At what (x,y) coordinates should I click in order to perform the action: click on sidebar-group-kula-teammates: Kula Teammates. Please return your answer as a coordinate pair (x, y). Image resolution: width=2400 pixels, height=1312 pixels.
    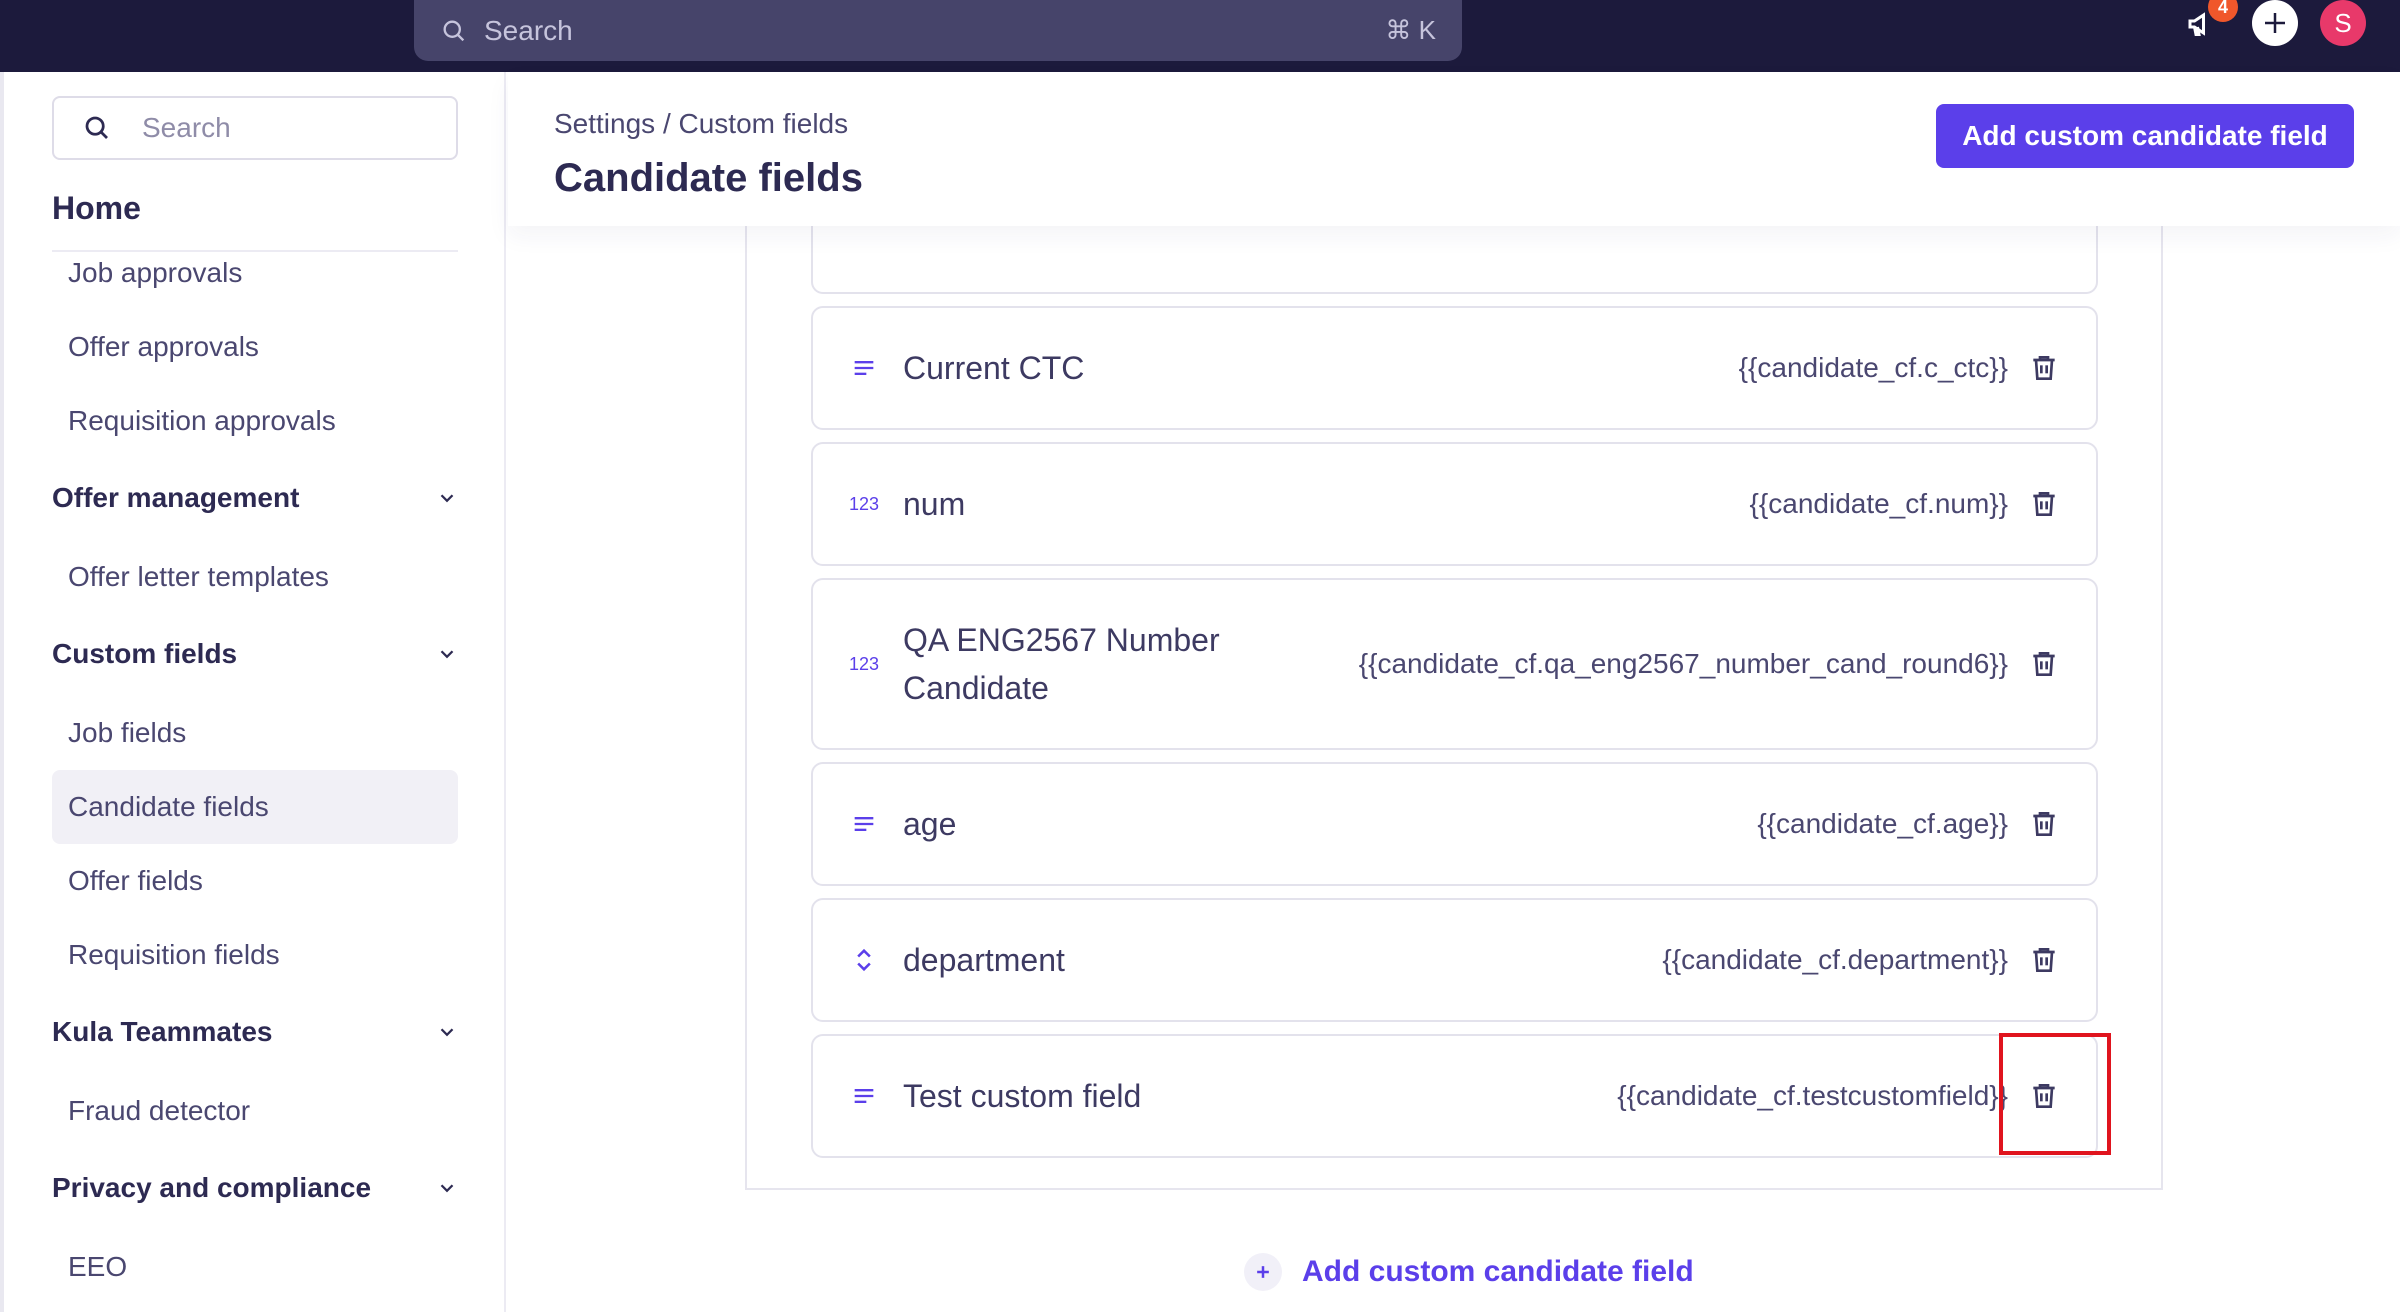
    Looking at the image, I should click on (255, 1032).